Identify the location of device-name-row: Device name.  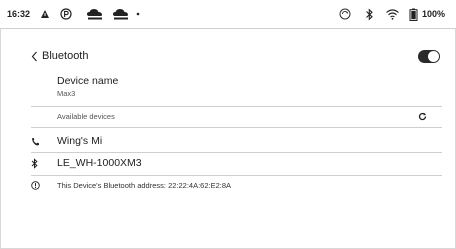
(87, 81).